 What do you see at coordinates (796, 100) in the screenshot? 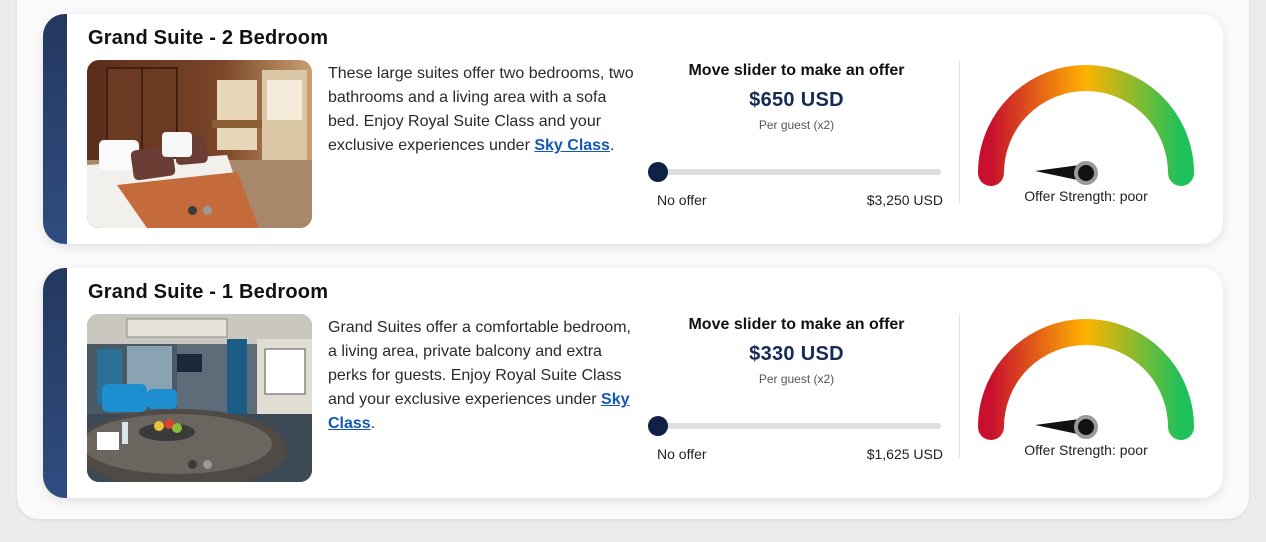
I see `offer-price: $650 USD` at bounding box center [796, 100].